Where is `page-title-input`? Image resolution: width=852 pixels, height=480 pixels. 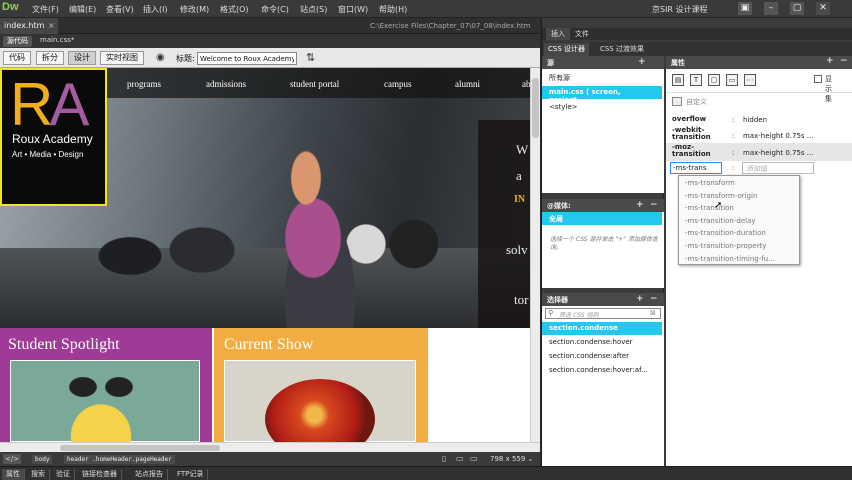
page-title-input is located at coordinates (247, 58).